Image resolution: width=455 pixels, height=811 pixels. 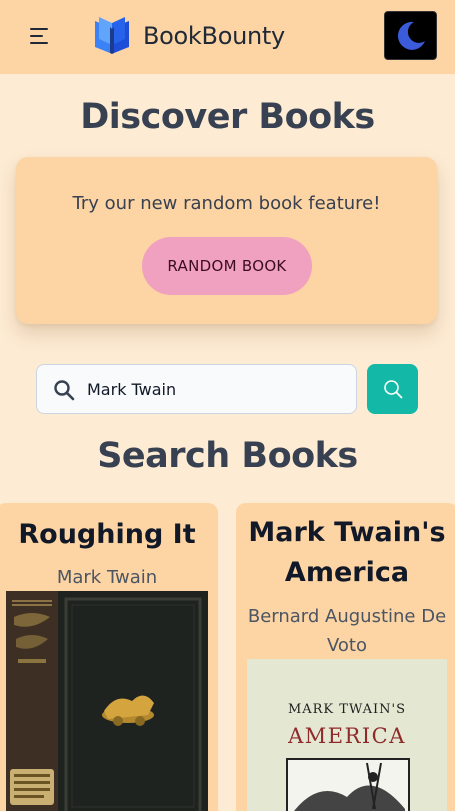 What do you see at coordinates (227, 117) in the screenshot?
I see `discover-title: Discover Books` at bounding box center [227, 117].